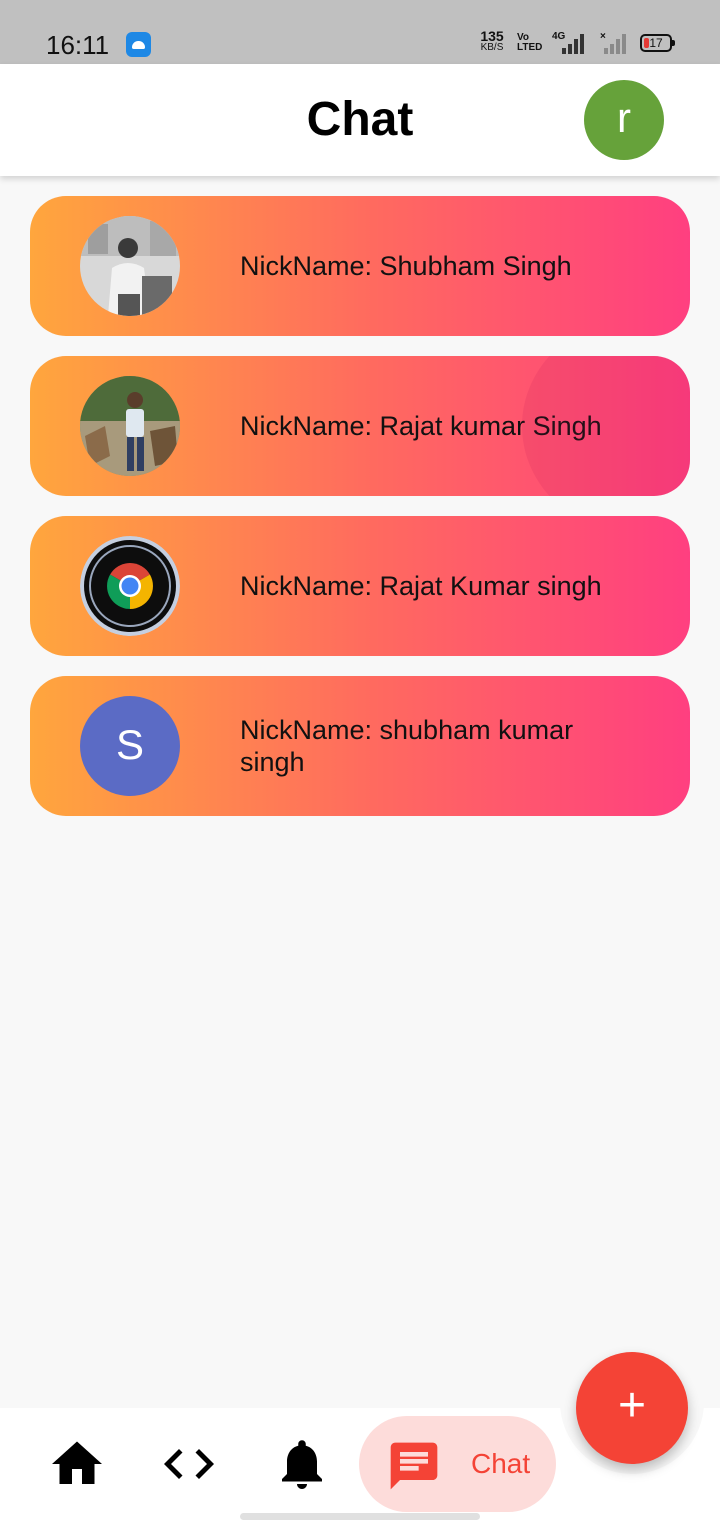  I want to click on chat-card: NickName: Shubham Singh, so click(360, 266).